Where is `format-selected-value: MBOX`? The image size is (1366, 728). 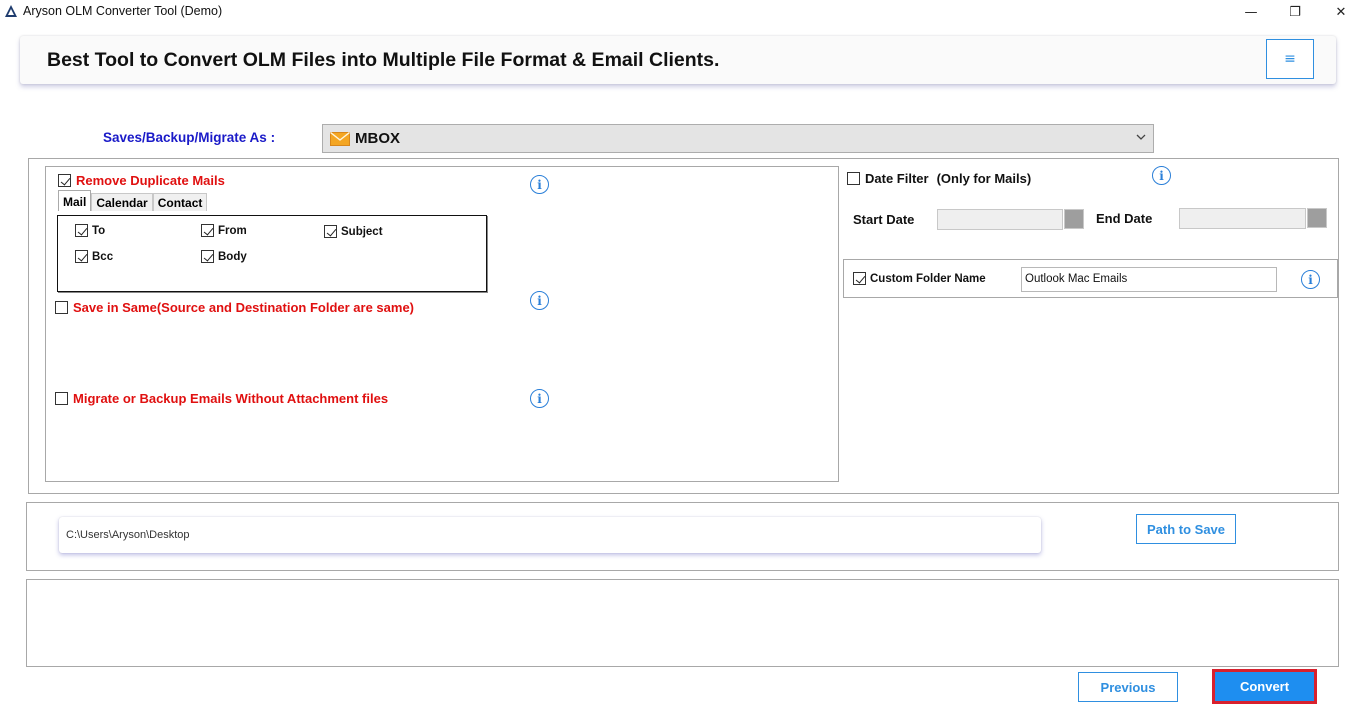
format-selected-value: MBOX is located at coordinates (377, 138).